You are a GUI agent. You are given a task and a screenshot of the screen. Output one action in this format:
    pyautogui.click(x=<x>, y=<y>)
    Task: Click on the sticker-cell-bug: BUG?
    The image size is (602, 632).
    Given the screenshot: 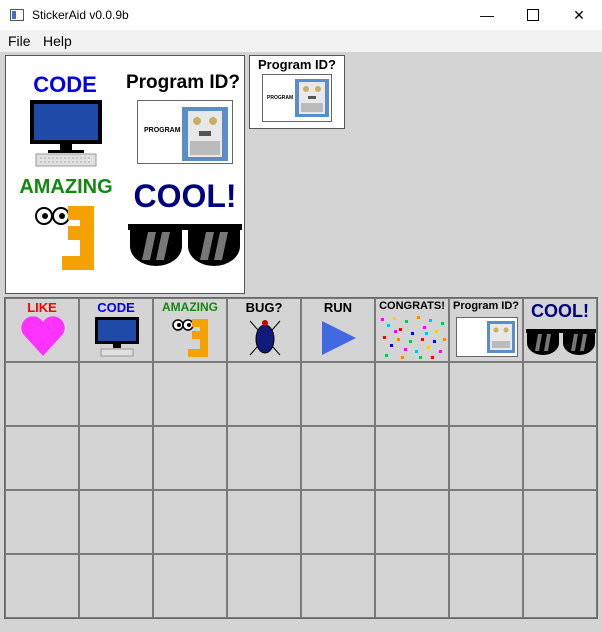 What is the action you would take?
    pyautogui.click(x=264, y=330)
    